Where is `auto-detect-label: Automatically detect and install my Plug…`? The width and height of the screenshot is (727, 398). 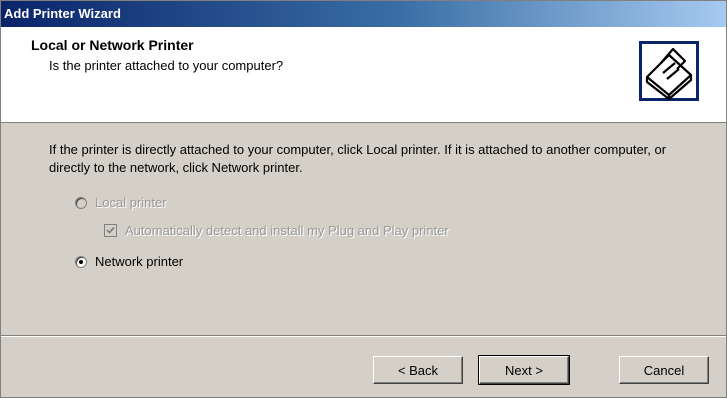 auto-detect-label: Automatically detect and install my Plug… is located at coordinates (287, 230).